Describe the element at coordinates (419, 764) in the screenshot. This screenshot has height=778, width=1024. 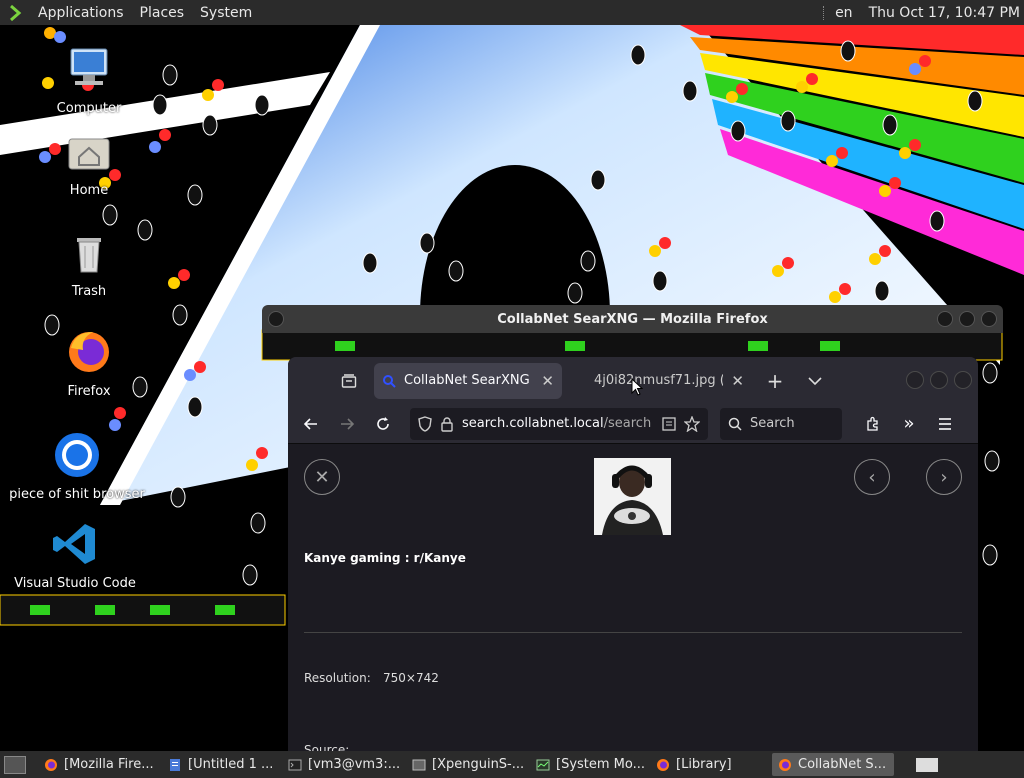
I see `window-icon` at that location.